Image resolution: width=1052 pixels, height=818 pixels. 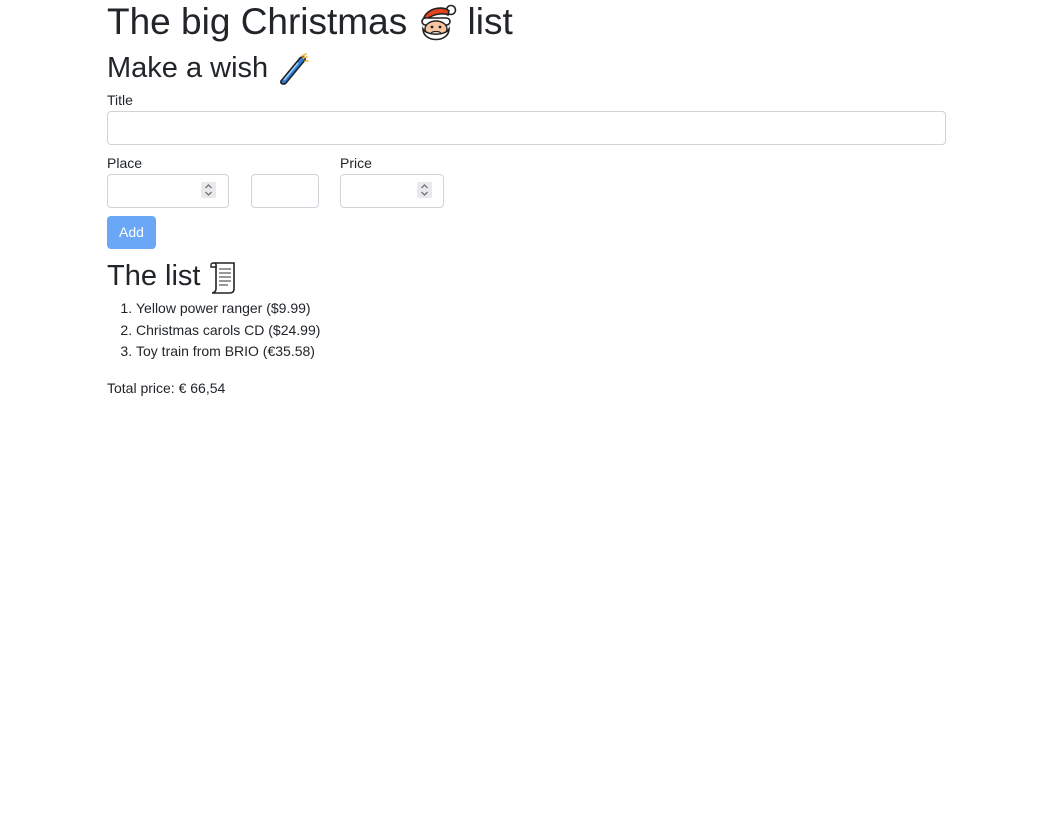 I want to click on make-a-wish-heading: Make a wish, so click(x=208, y=68).